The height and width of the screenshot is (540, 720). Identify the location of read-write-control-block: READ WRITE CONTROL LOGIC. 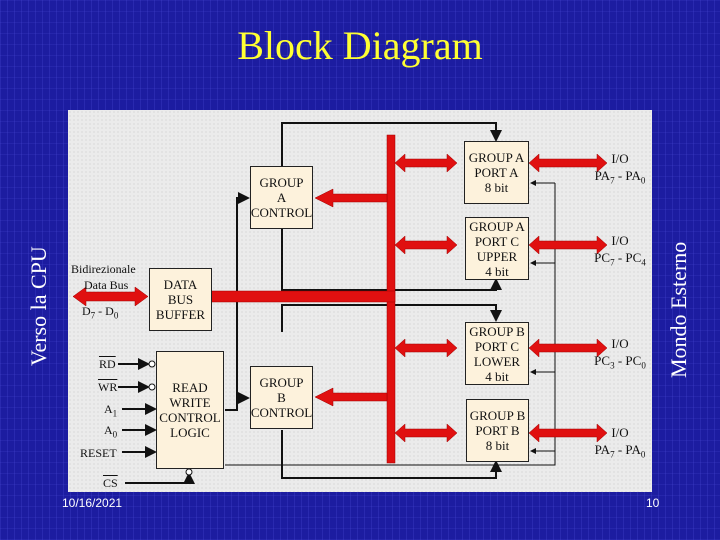
(190, 410).